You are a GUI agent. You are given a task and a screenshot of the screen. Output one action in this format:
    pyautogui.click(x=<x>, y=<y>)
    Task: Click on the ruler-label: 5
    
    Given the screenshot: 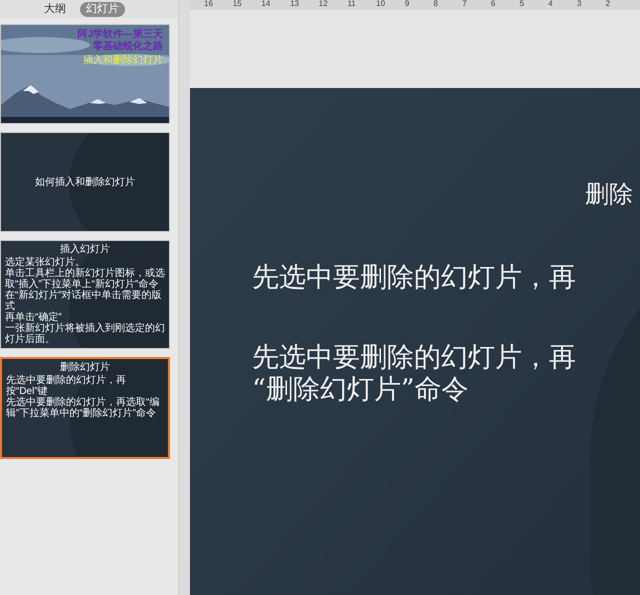 What is the action you would take?
    pyautogui.click(x=523, y=4)
    